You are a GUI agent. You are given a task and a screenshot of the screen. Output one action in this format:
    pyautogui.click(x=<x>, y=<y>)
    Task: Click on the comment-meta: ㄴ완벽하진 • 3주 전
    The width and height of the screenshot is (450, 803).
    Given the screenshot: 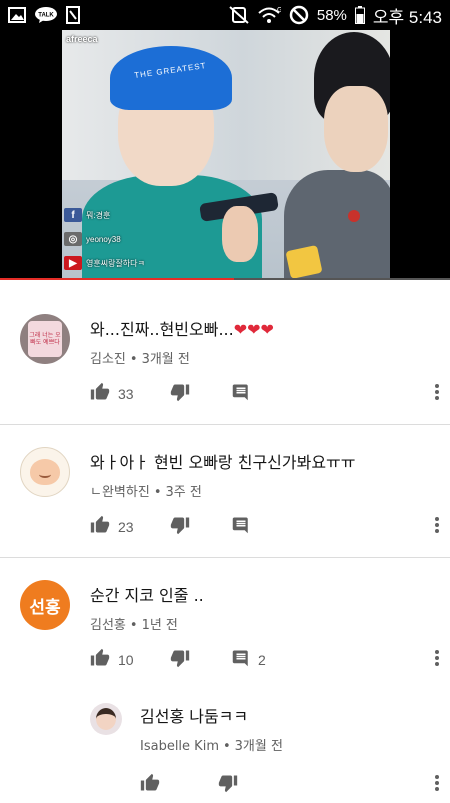 What is the action you would take?
    pyautogui.click(x=146, y=490)
    